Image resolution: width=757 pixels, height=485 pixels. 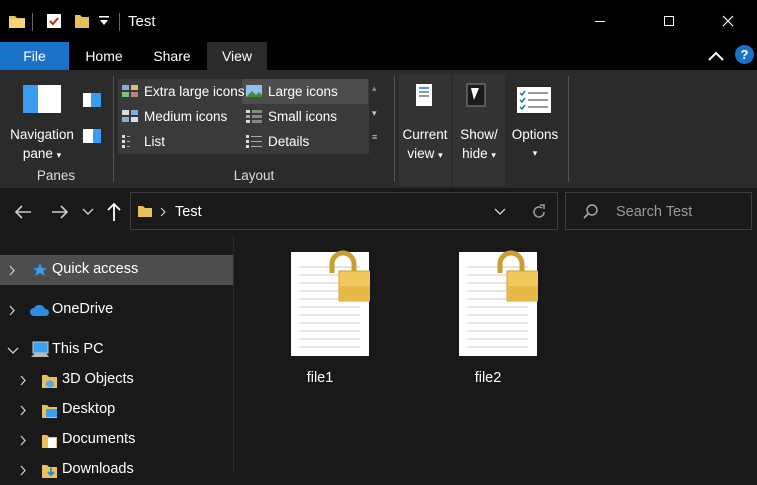 What do you see at coordinates (303, 116) in the screenshot?
I see `layout-item-label: Small icons` at bounding box center [303, 116].